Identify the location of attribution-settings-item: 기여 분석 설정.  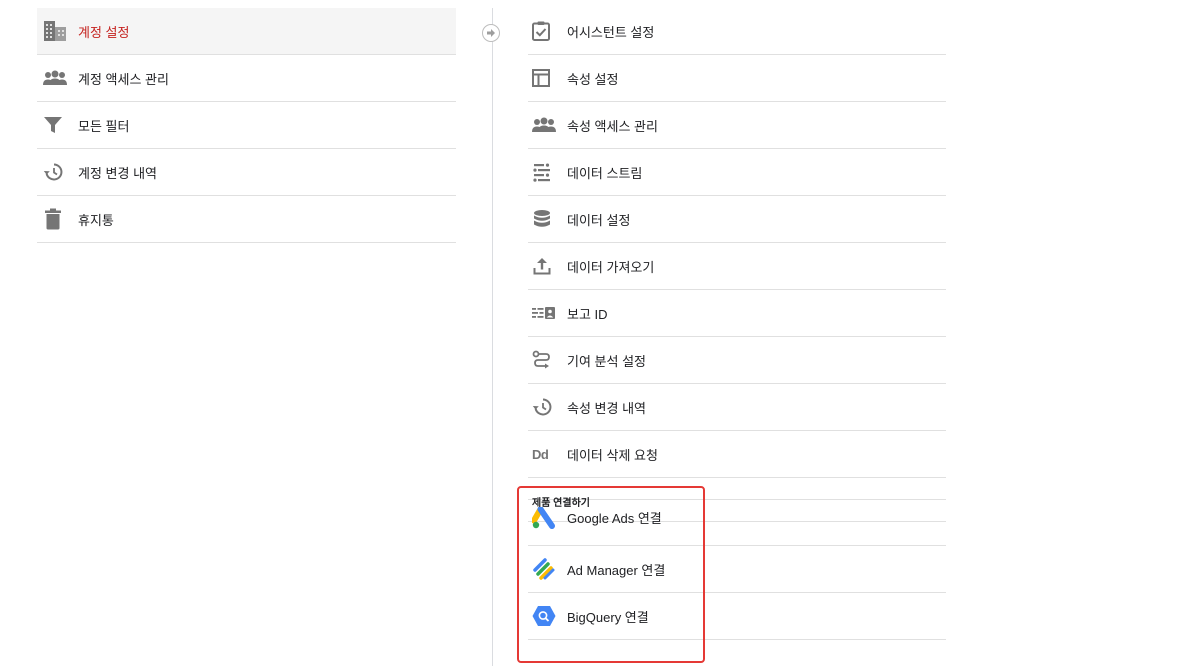
(737, 360).